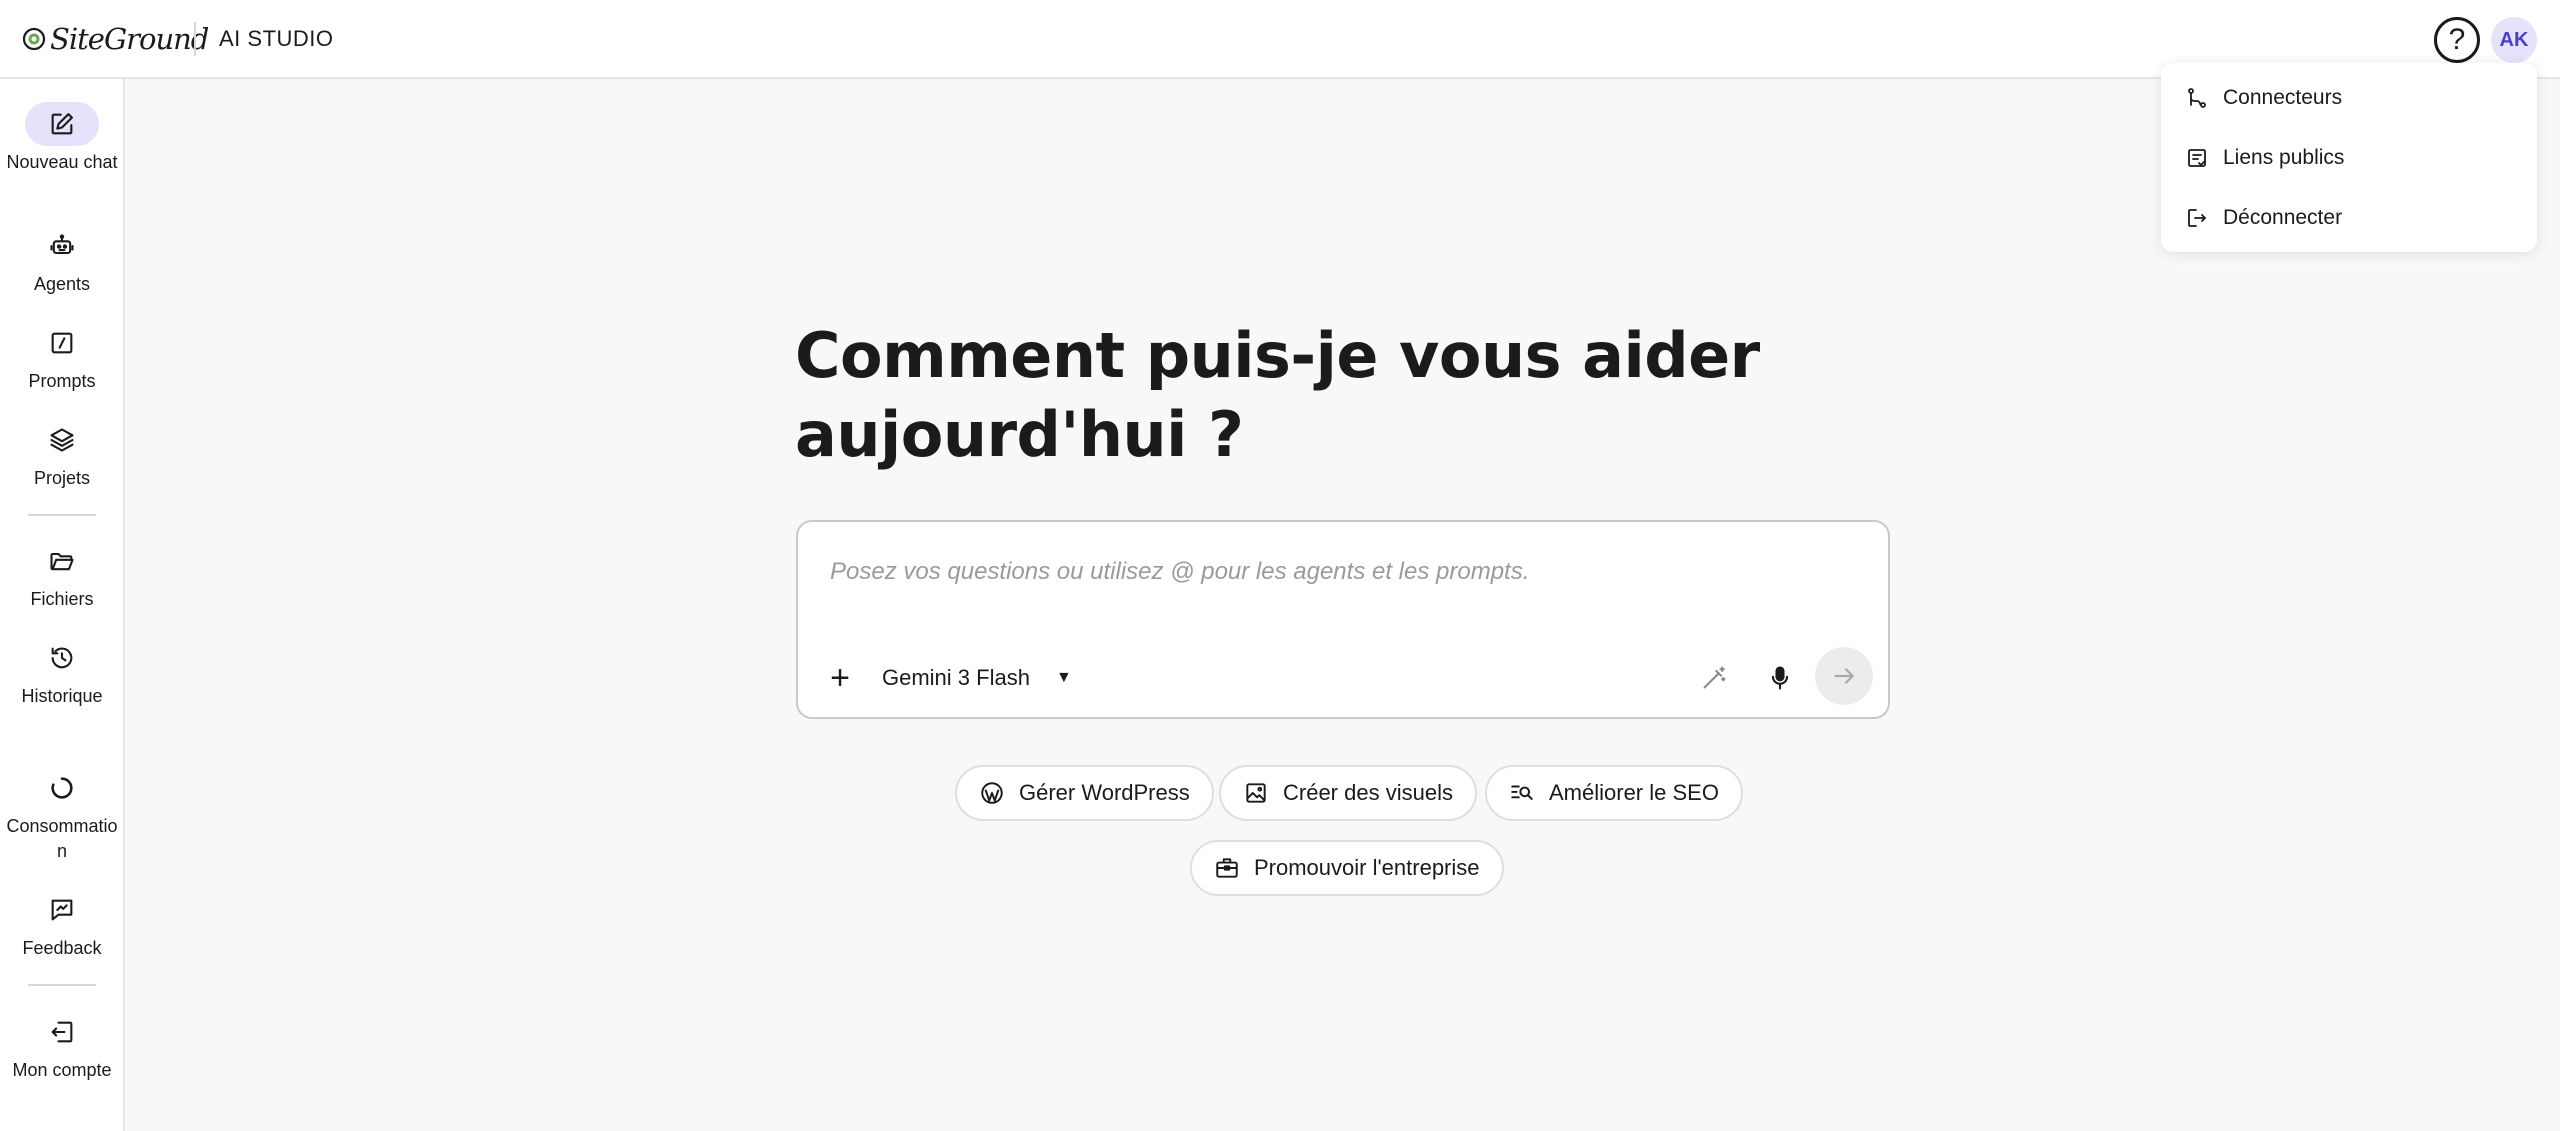  I want to click on menu-item-label: Déconnecter, so click(2283, 217).